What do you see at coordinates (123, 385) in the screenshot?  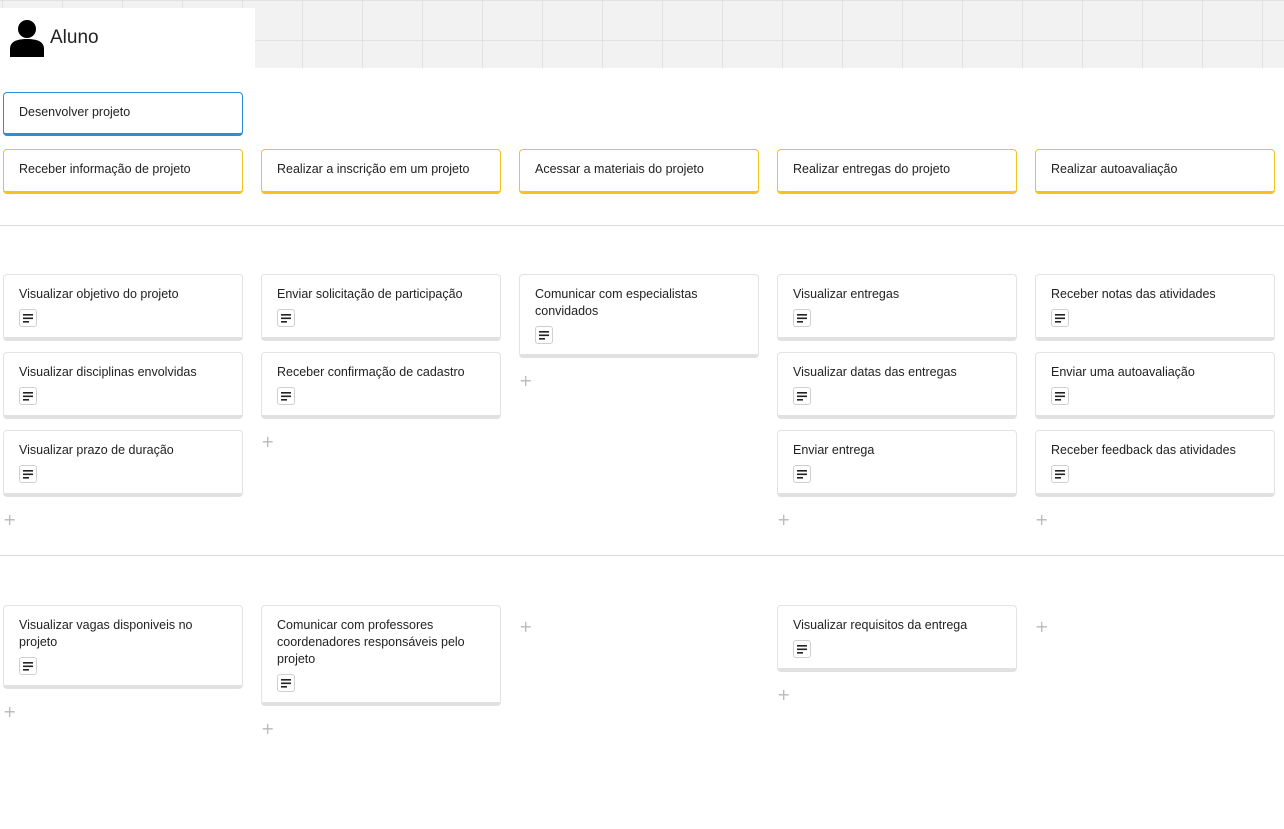 I see `story-card: Visualizar disciplinas envolvidas` at bounding box center [123, 385].